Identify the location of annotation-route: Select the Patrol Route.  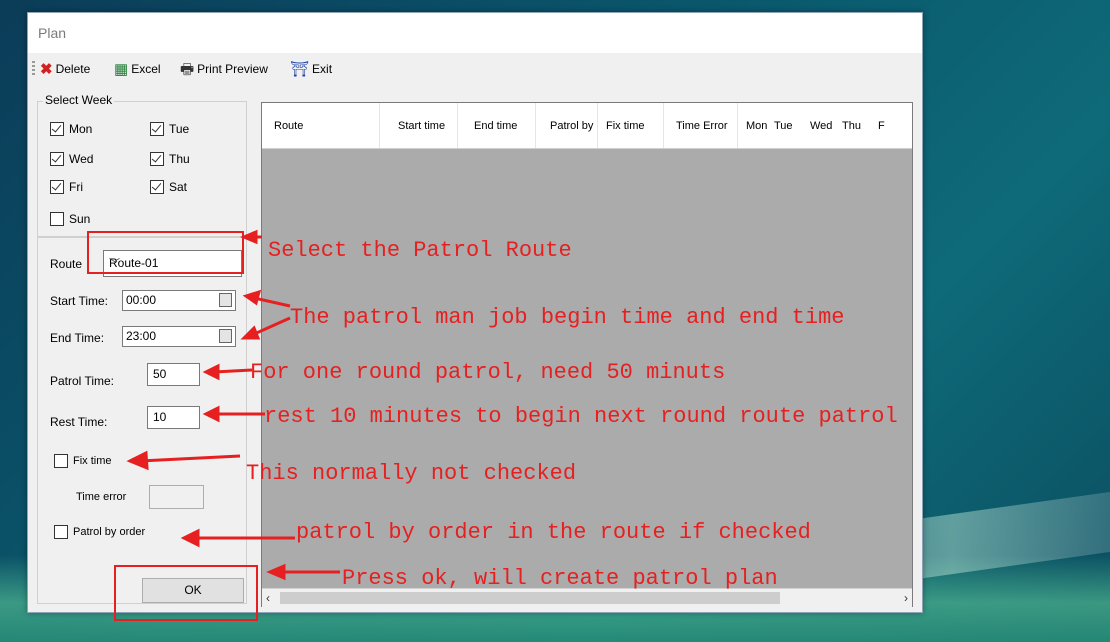
(420, 250).